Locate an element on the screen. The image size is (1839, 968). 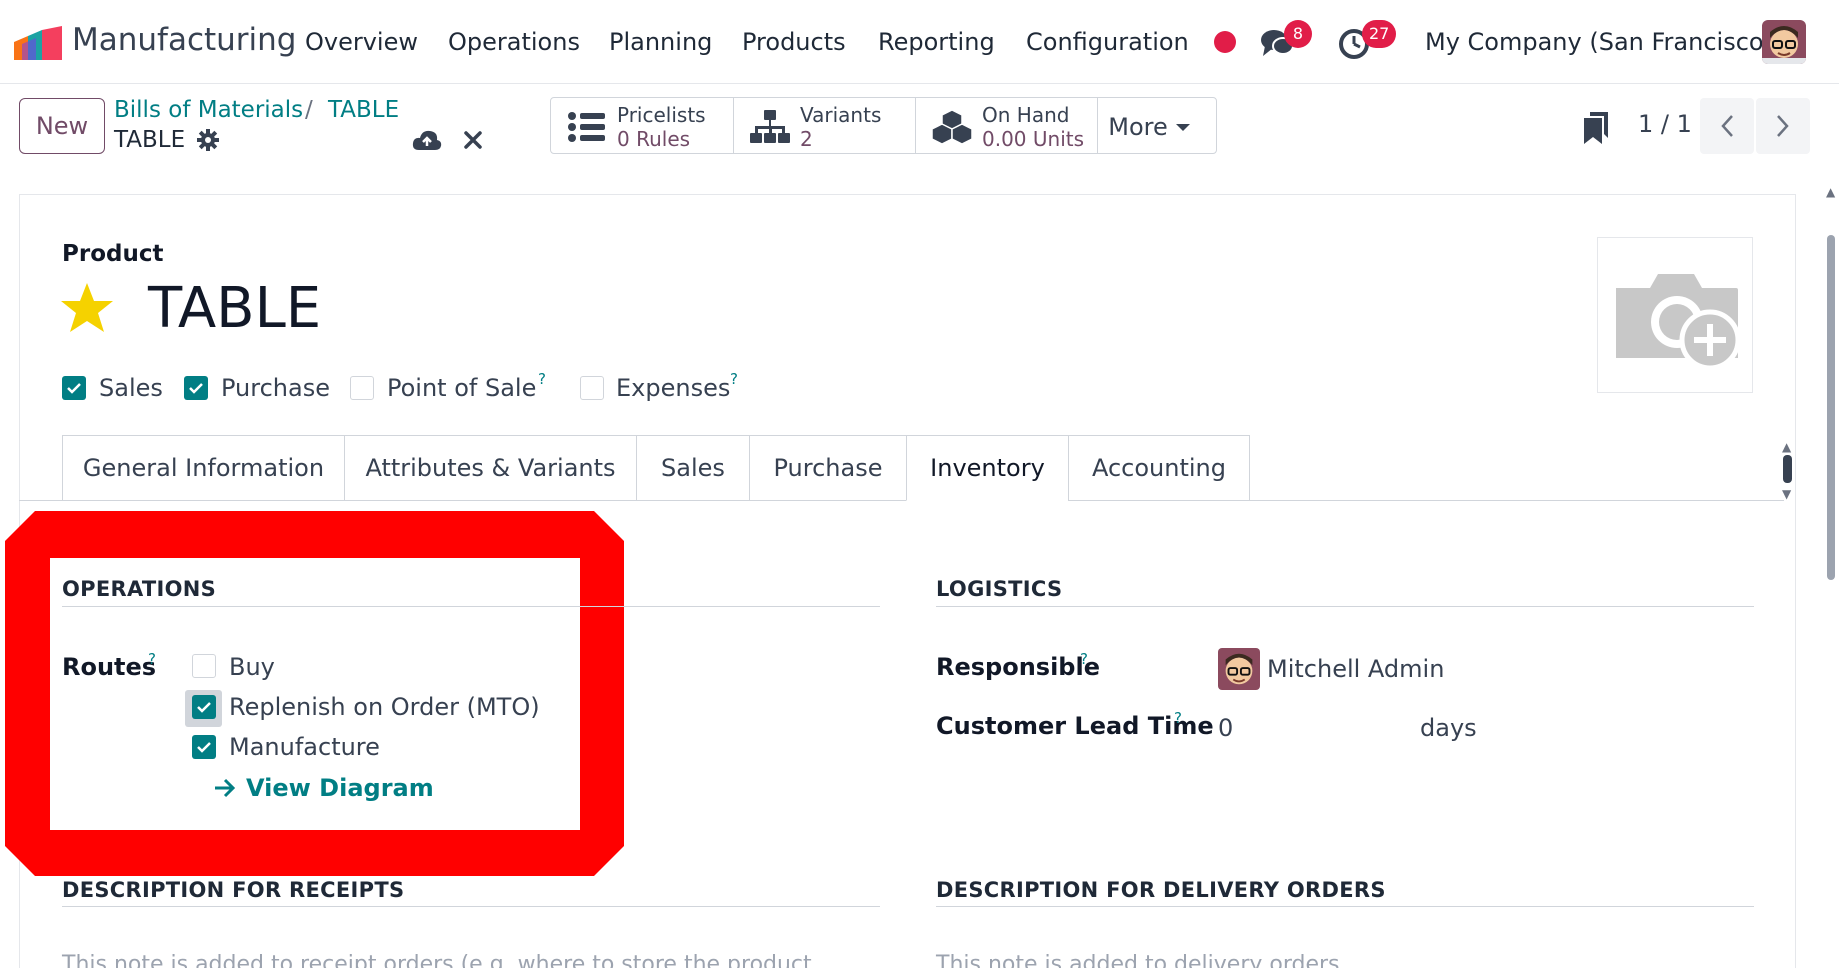
responsible-label: Responsible is located at coordinates (1018, 667).